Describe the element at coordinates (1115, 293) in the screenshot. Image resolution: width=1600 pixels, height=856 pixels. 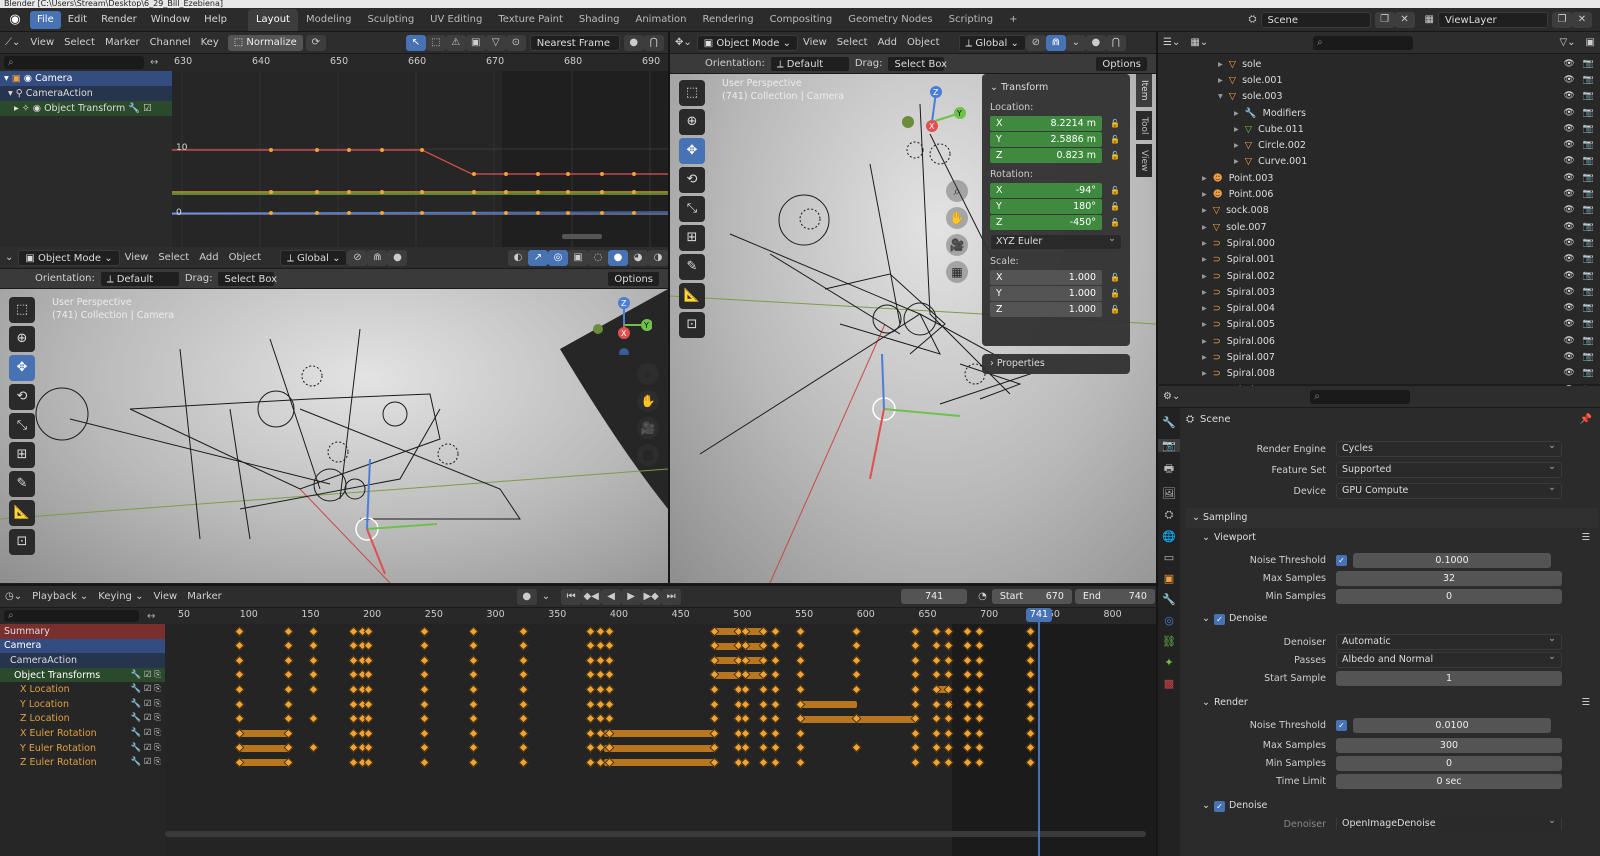
I see `scale-lock-icon: 🔓` at that location.